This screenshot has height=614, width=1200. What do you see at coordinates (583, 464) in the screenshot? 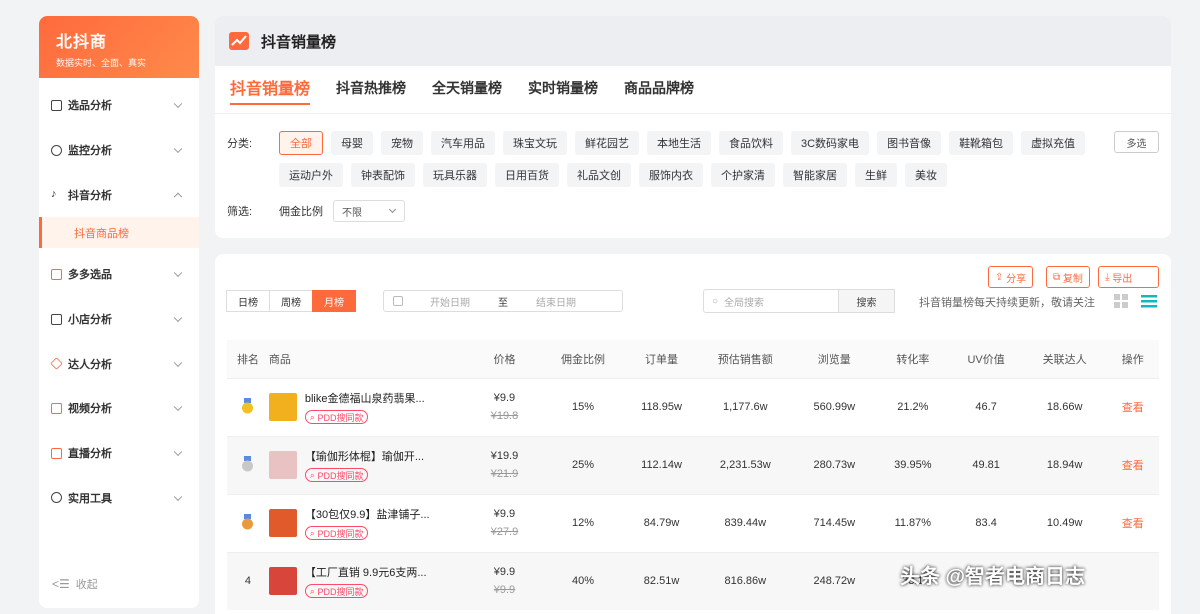
I see `commission-cell: 25%` at bounding box center [583, 464].